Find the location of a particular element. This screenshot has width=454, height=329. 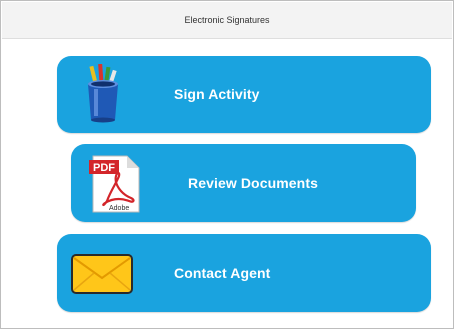

contact-agent-label: Contact Agent is located at coordinates (222, 273).